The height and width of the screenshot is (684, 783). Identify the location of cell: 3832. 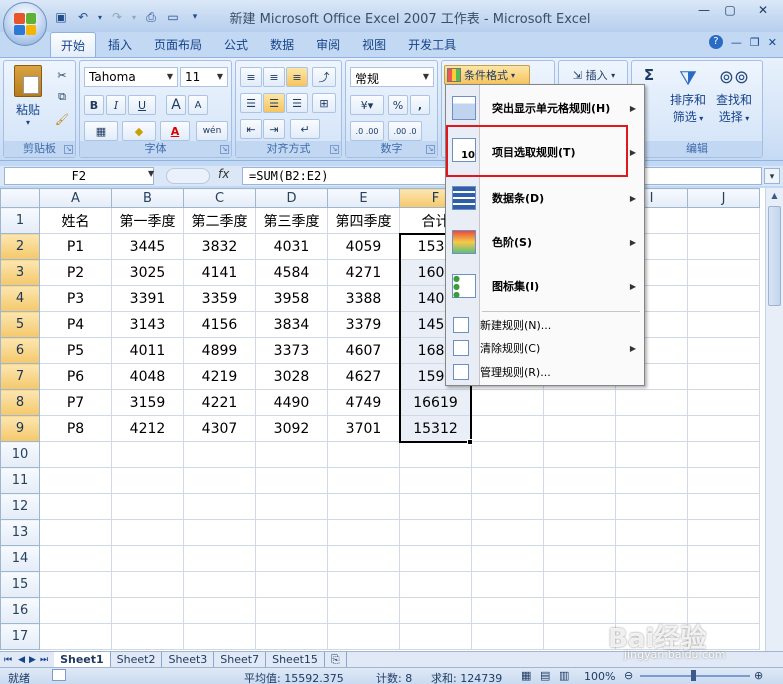
(219, 246).